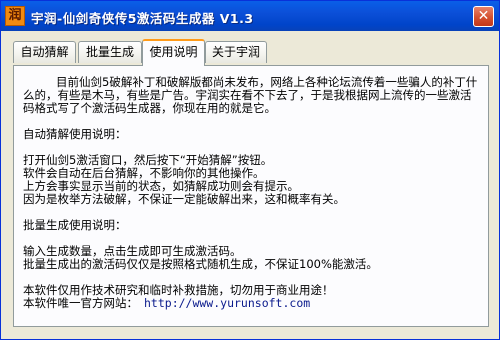  I want to click on batch-heading: 批量生成使用说明：, so click(75, 225).